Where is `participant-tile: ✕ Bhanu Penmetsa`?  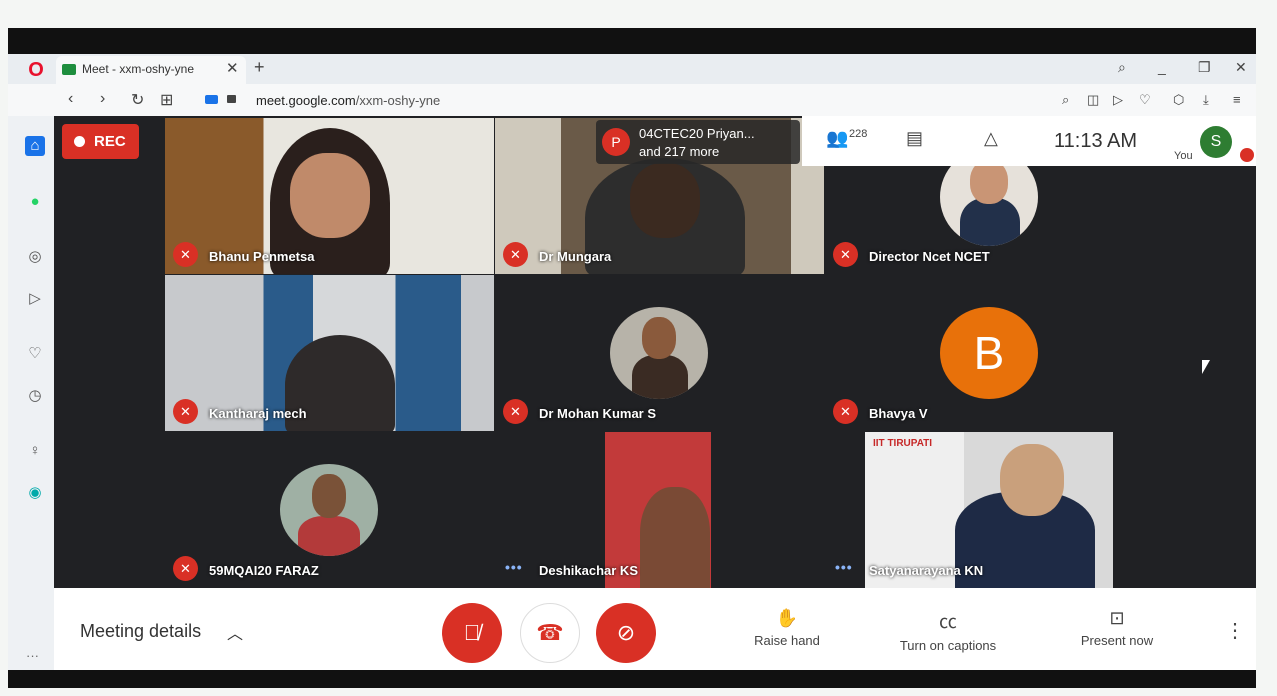 participant-tile: ✕ Bhanu Penmetsa is located at coordinates (329, 196).